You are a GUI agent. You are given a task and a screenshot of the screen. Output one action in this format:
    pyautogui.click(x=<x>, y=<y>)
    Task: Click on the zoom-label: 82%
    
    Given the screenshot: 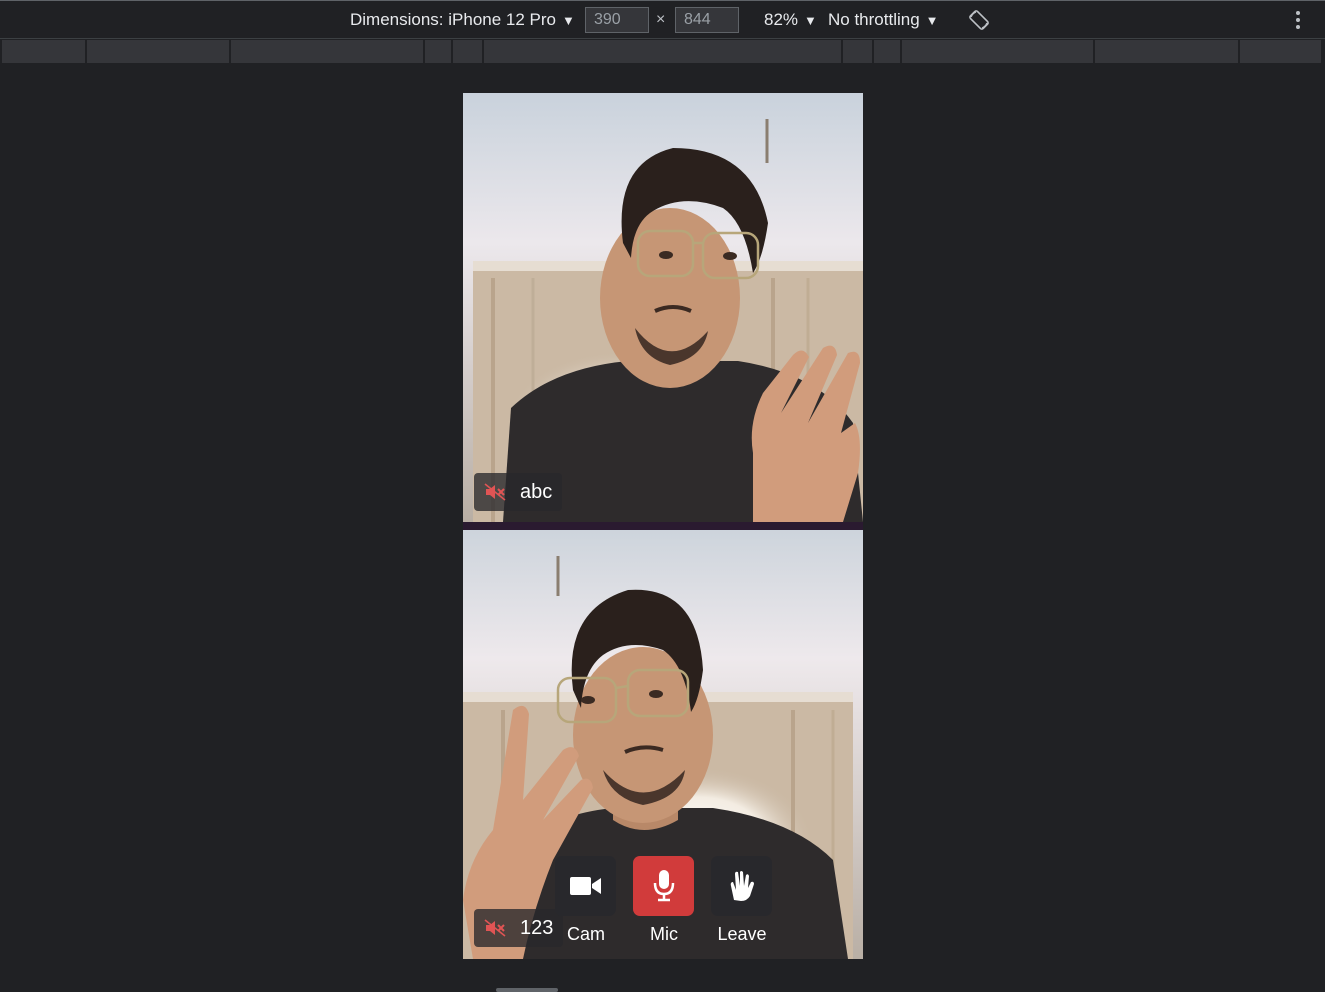 What is the action you would take?
    pyautogui.click(x=781, y=19)
    